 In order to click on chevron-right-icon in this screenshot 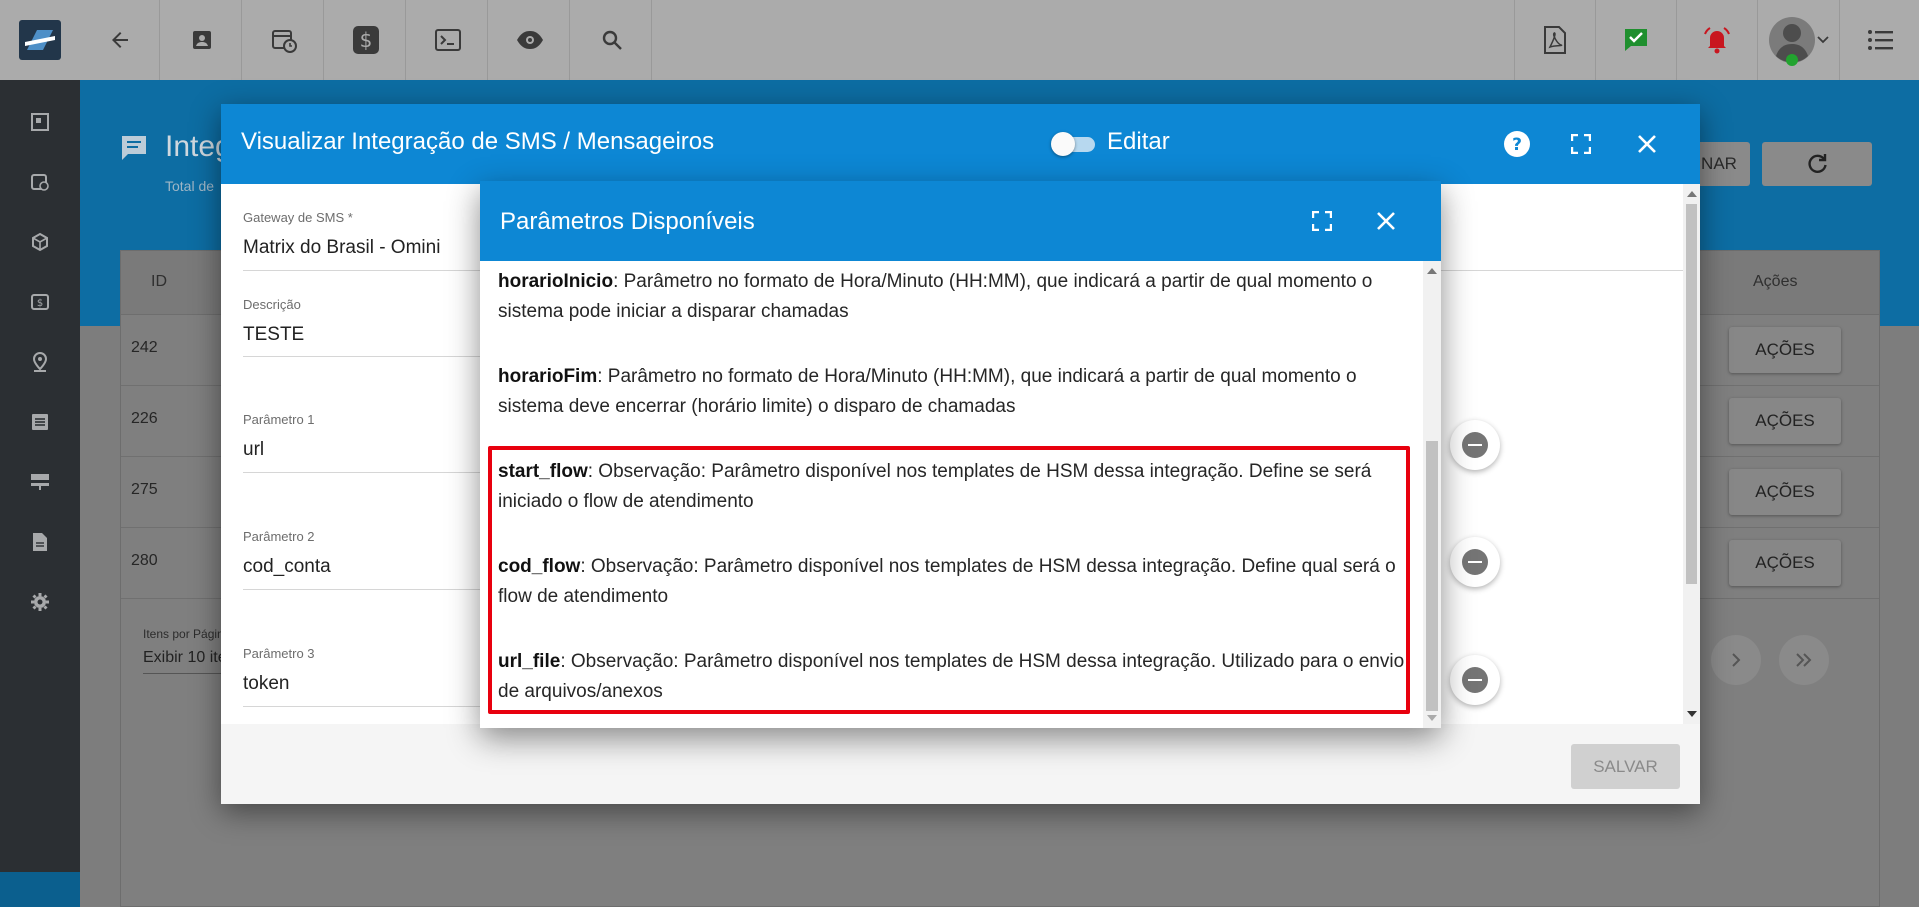, I will do `click(1736, 660)`.